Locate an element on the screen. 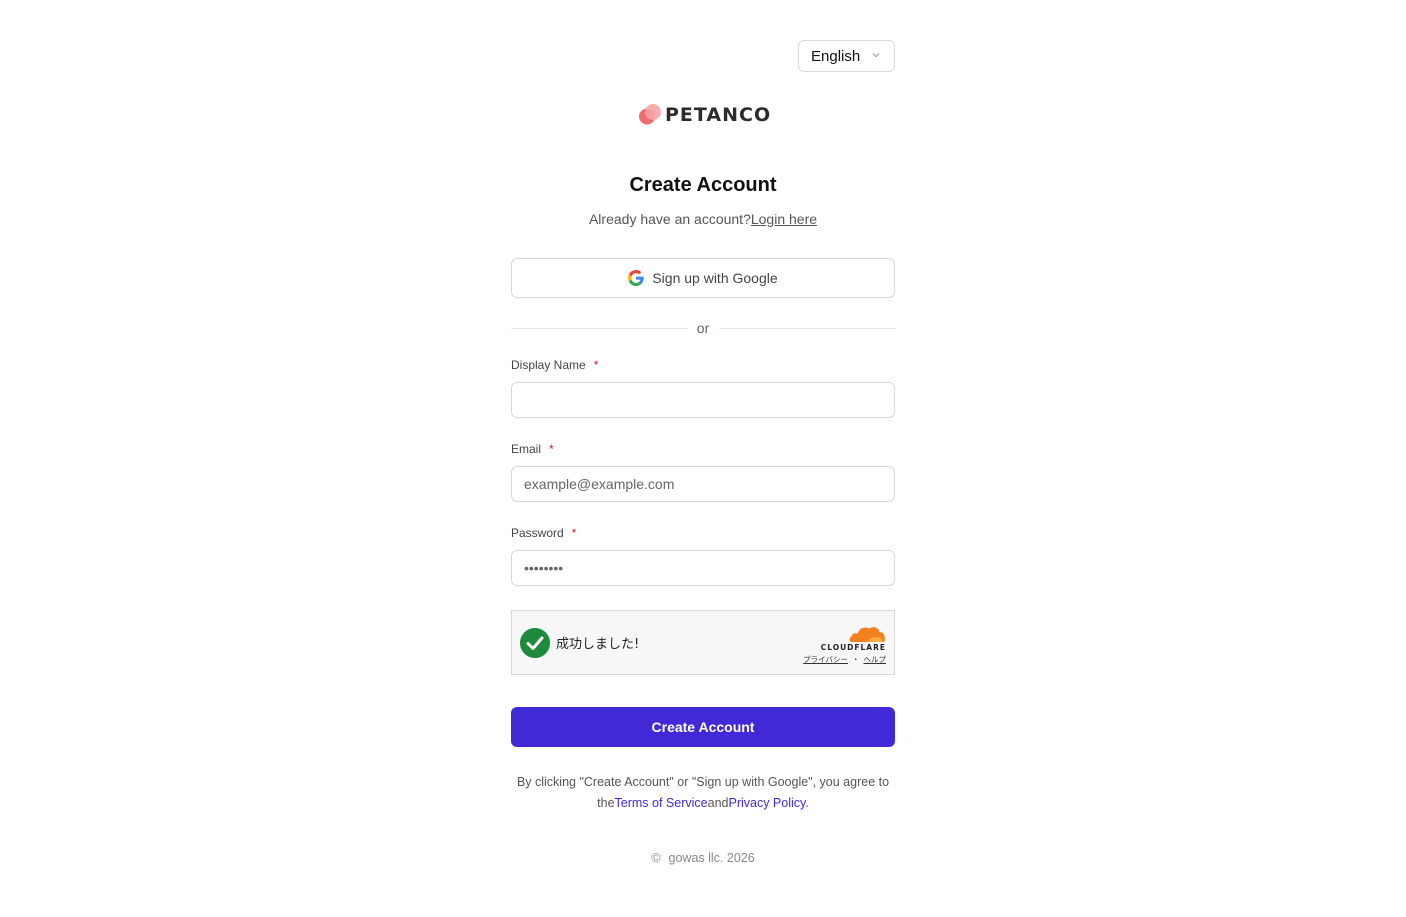 Image resolution: width=1406 pixels, height=917 pixels. cloudflare-branding: CLOUDFLARE プライバシー・ヘルプ is located at coordinates (844, 645).